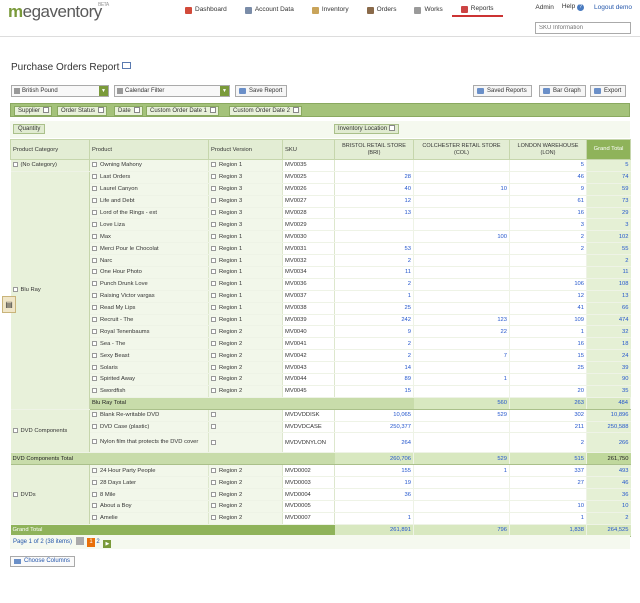 The width and height of the screenshot is (640, 603). I want to click on filter-order-status: Order Status, so click(82, 111).